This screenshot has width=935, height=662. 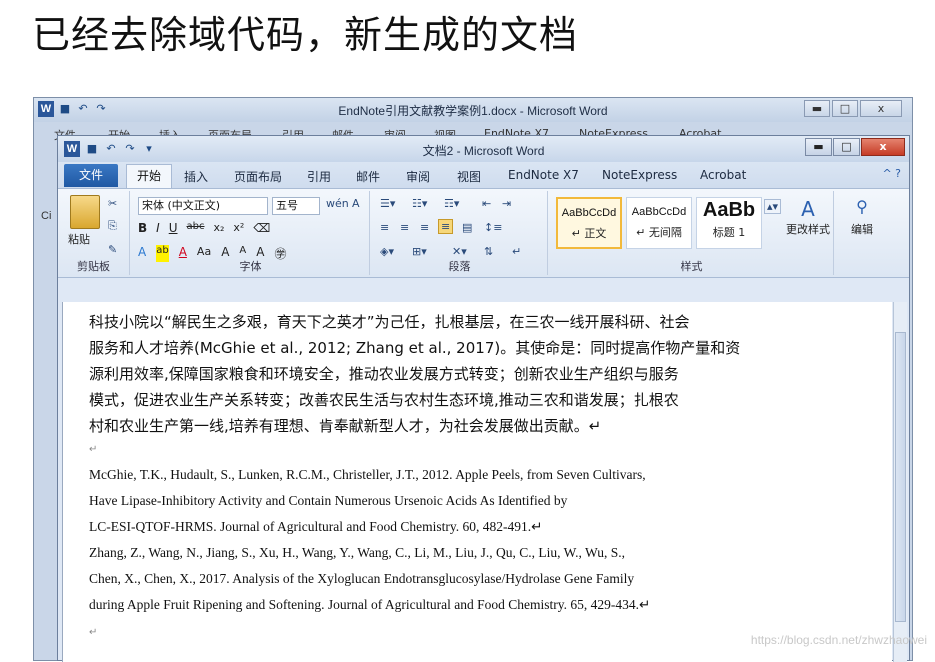 I want to click on doc-line: 村和农业生产第一线,培养有理想、肯奉献新型人才，为社会发展做出贡献。↵, so click(x=345, y=426).